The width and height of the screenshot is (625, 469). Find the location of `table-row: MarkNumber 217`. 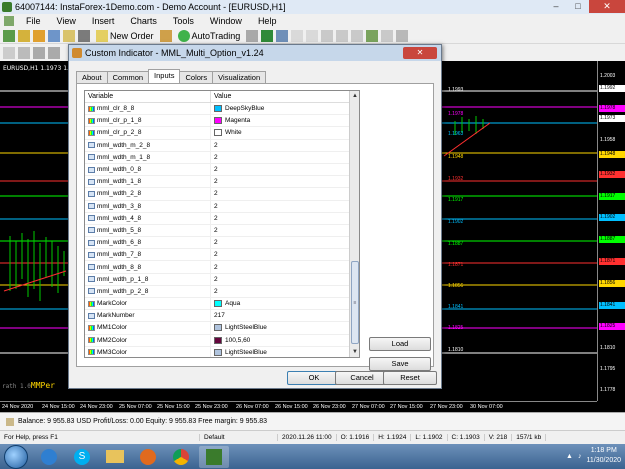

table-row: MarkNumber 217 is located at coordinates (222, 316).